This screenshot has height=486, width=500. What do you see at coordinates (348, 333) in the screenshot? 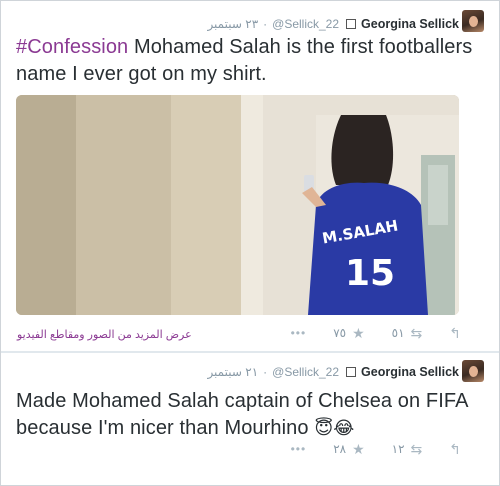
I see `favorite-button: ٧٥ ★` at bounding box center [348, 333].